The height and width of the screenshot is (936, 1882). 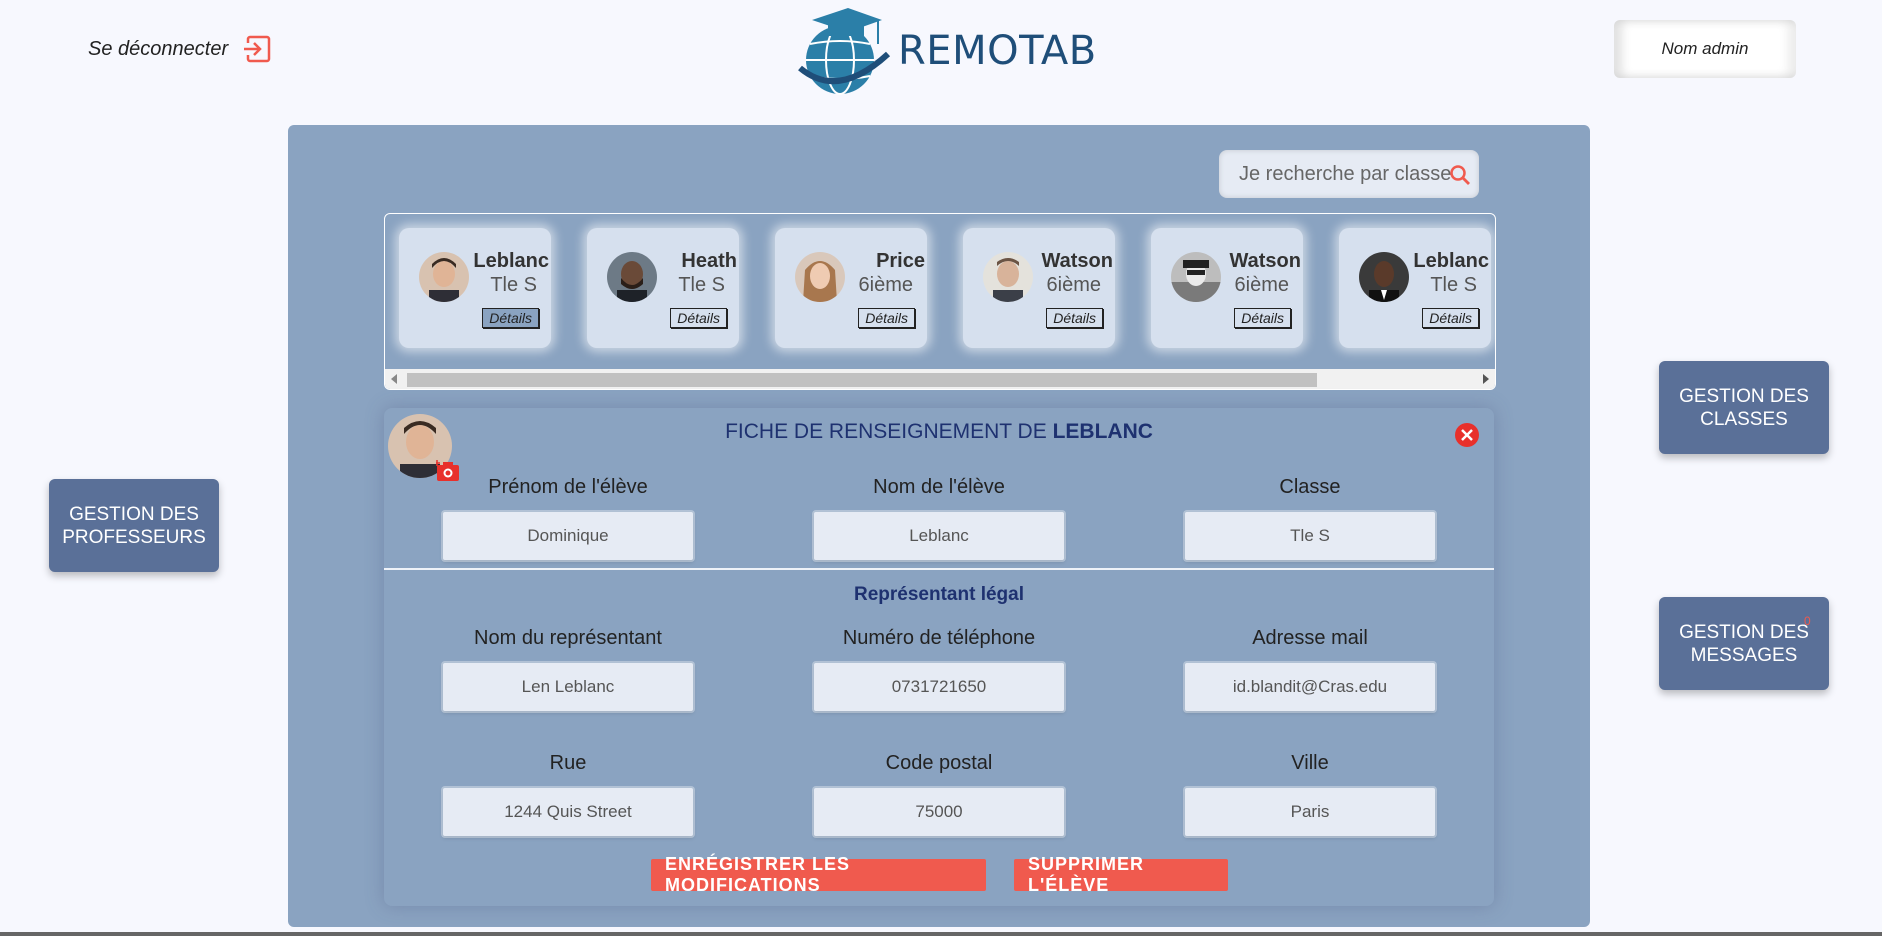 I want to click on prenom-field: Dominique, so click(x=568, y=536).